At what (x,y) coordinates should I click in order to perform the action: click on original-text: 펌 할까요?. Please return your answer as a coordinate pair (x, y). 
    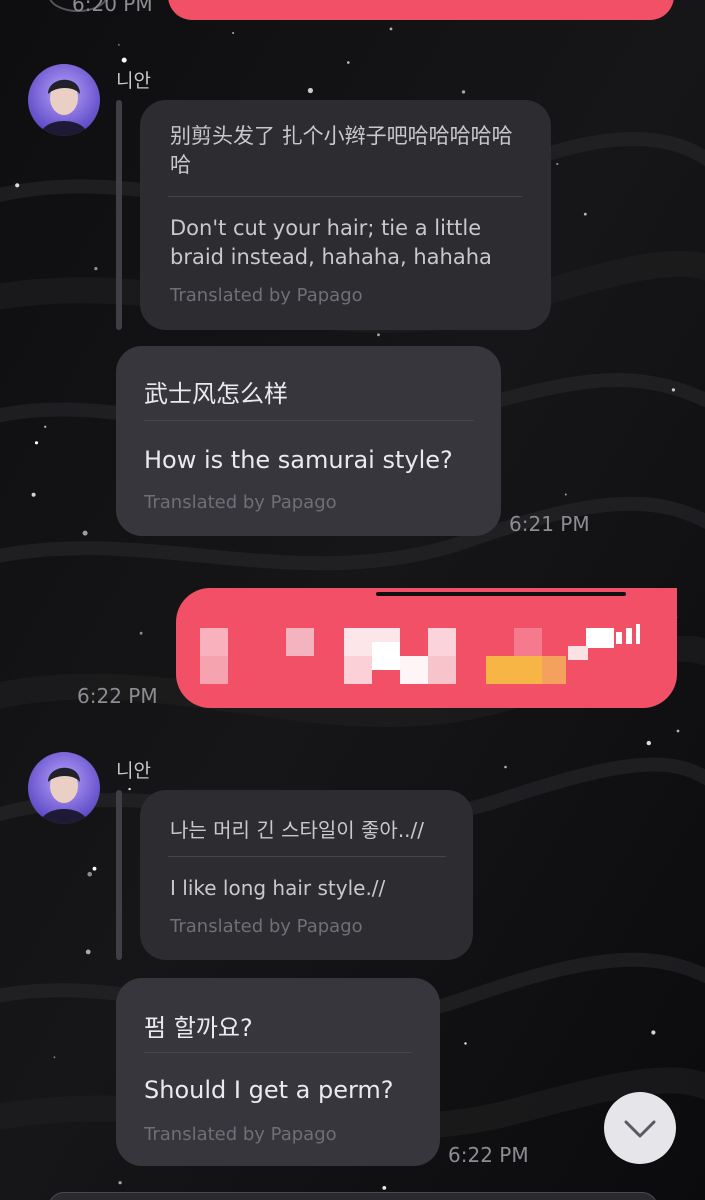
    Looking at the image, I should click on (198, 1028).